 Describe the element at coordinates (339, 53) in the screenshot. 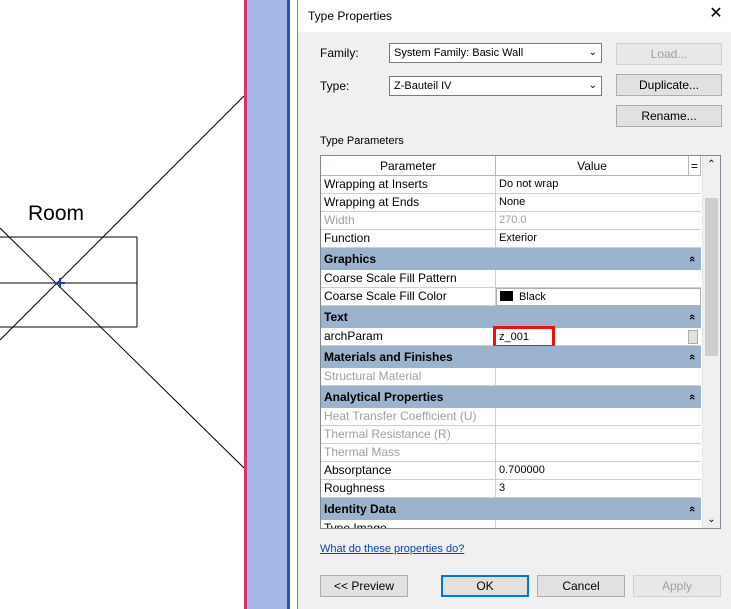

I see `family-label: Family:` at that location.